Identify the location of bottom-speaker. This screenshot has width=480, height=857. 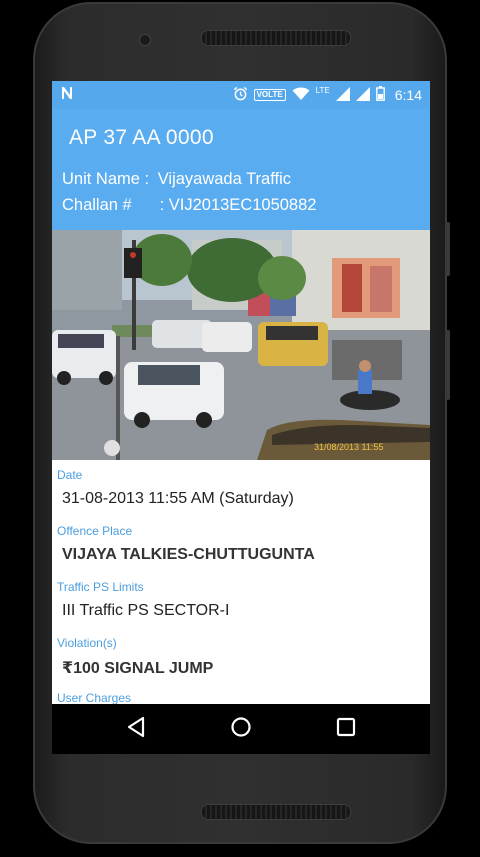
(276, 812).